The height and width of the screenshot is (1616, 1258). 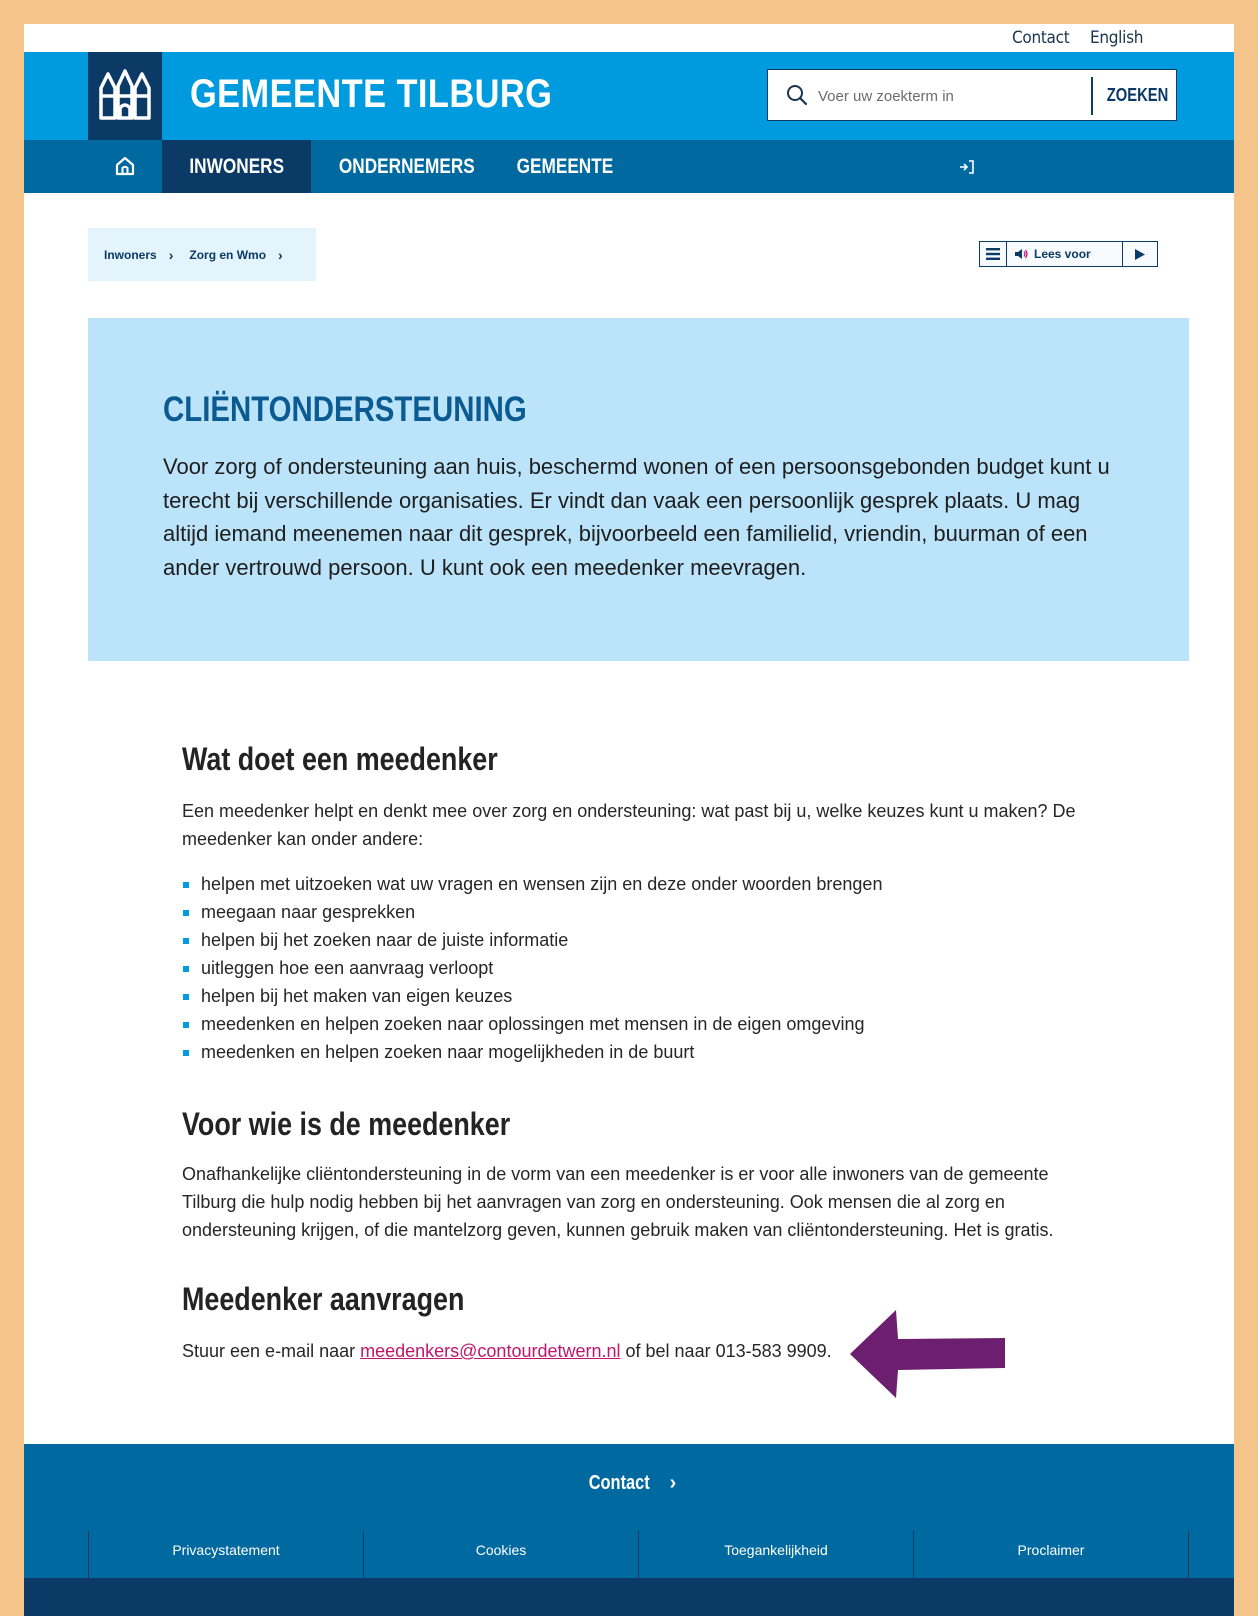 What do you see at coordinates (490, 1351) in the screenshot?
I see `email-link: meedenkers@contourdetwern.nl` at bounding box center [490, 1351].